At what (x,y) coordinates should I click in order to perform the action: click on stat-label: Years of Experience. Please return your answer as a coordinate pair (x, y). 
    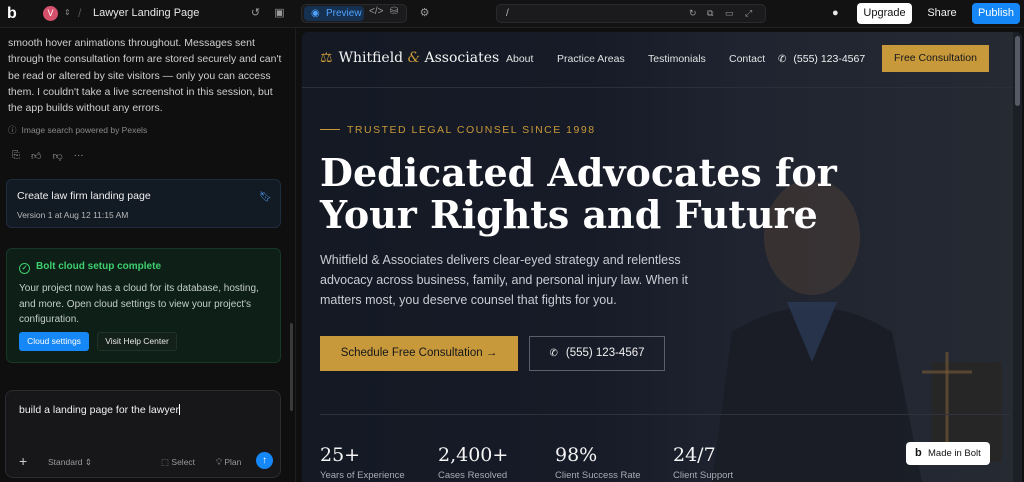
    Looking at the image, I should click on (362, 475).